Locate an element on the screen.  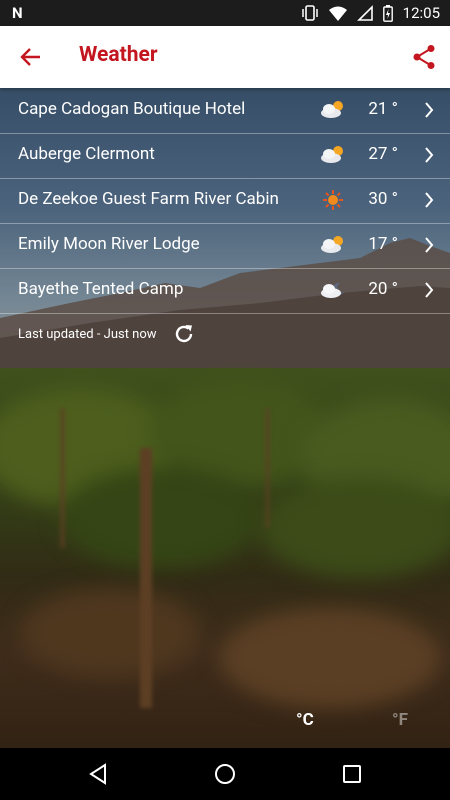
location-row: Emily Moon River Lodge 17 ° is located at coordinates (225, 246).